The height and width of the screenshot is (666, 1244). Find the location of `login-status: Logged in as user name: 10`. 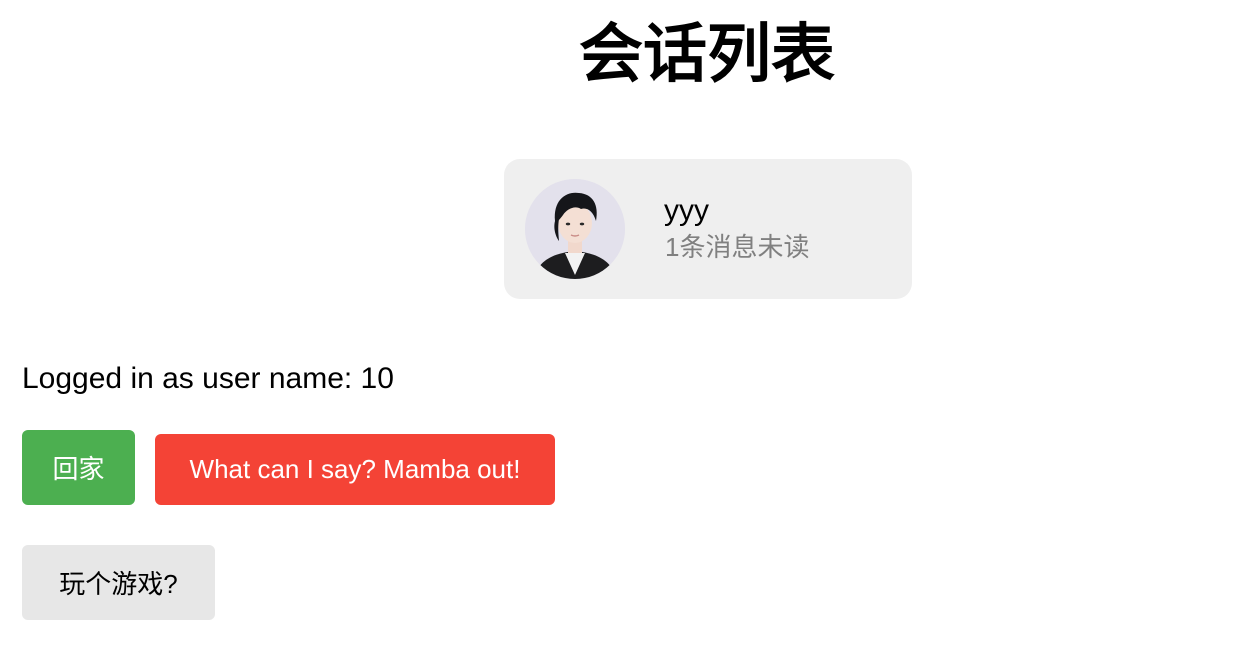

login-status: Logged in as user name: 10 is located at coordinates (208, 378).